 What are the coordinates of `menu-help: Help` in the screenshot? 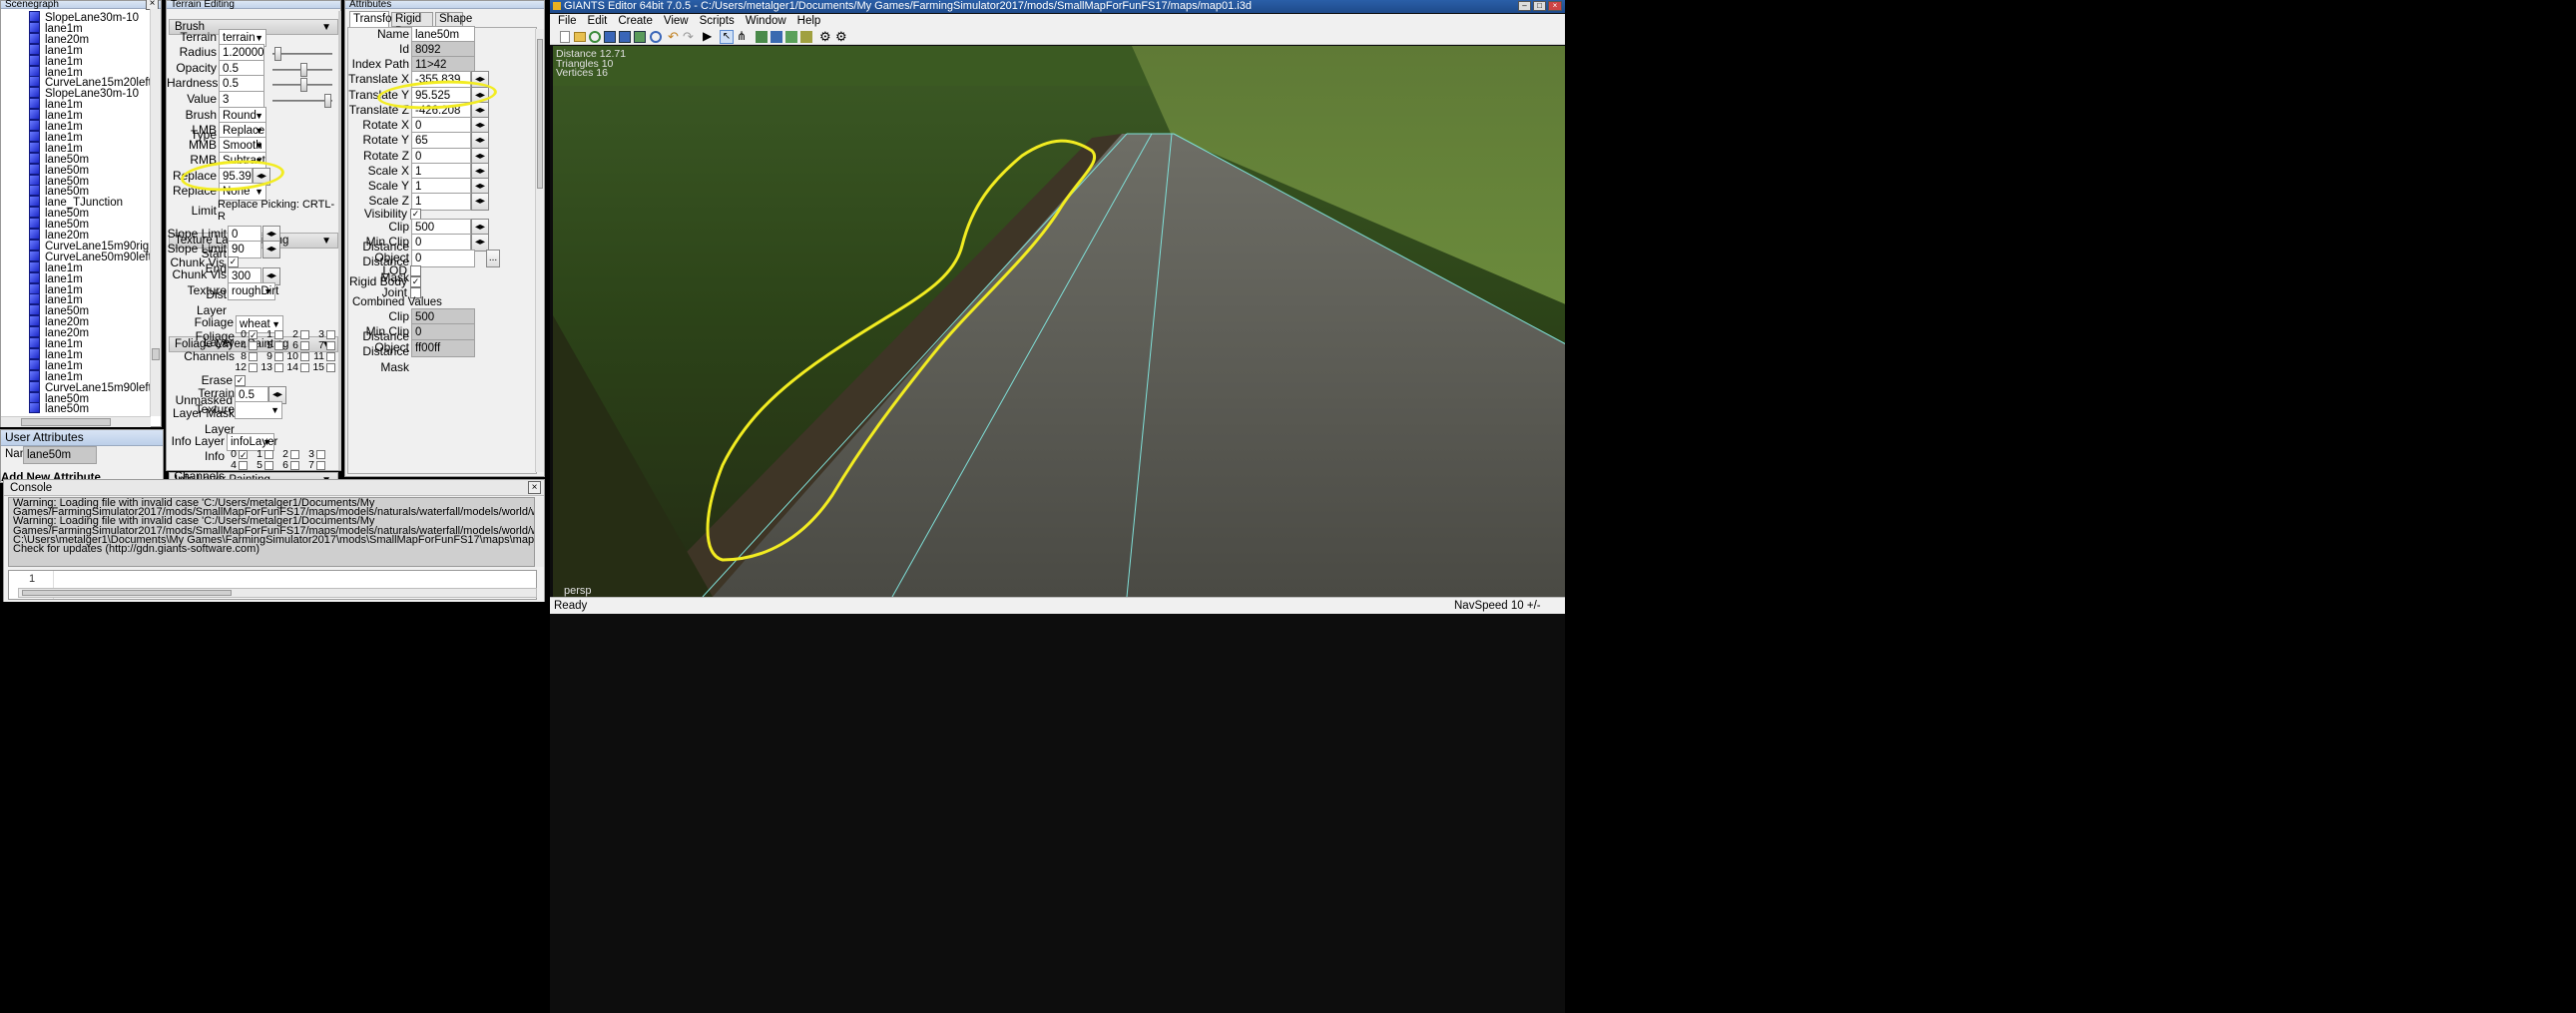 It's located at (809, 21).